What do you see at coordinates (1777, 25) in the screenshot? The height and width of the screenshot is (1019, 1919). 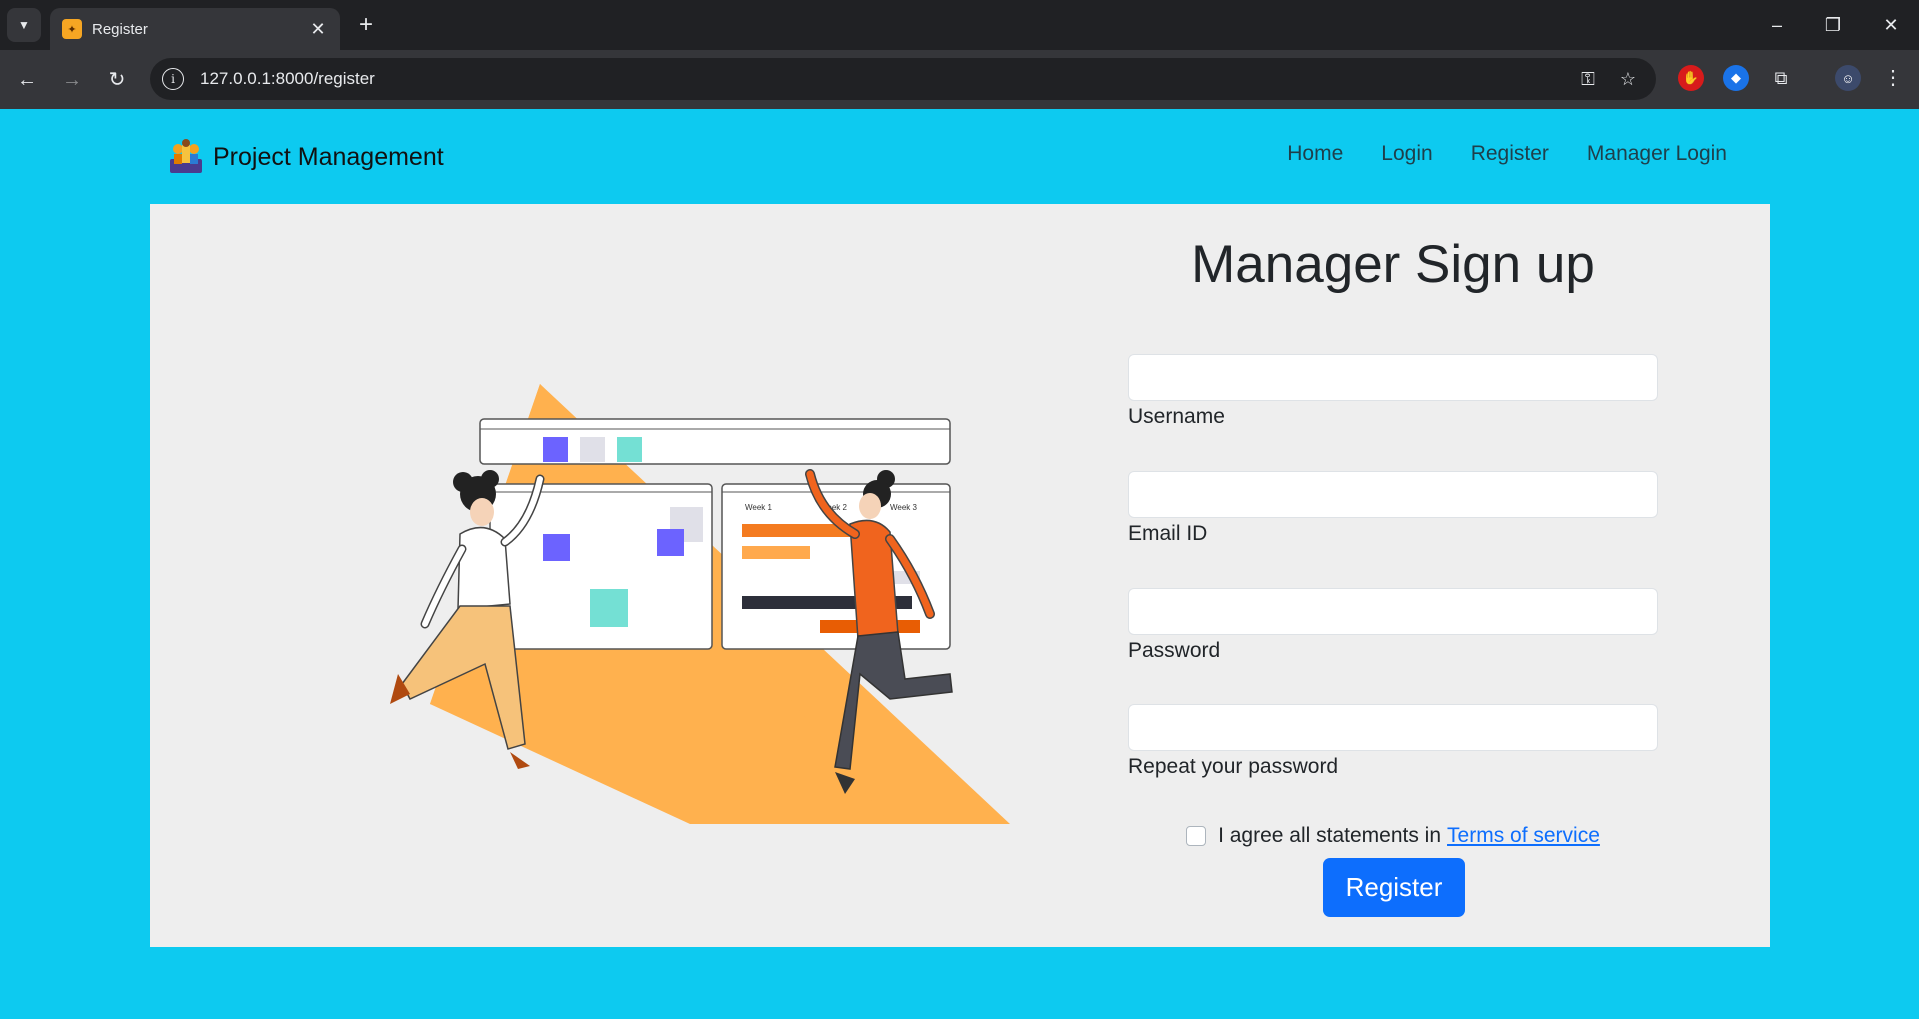 I see `minimize-icon: –` at bounding box center [1777, 25].